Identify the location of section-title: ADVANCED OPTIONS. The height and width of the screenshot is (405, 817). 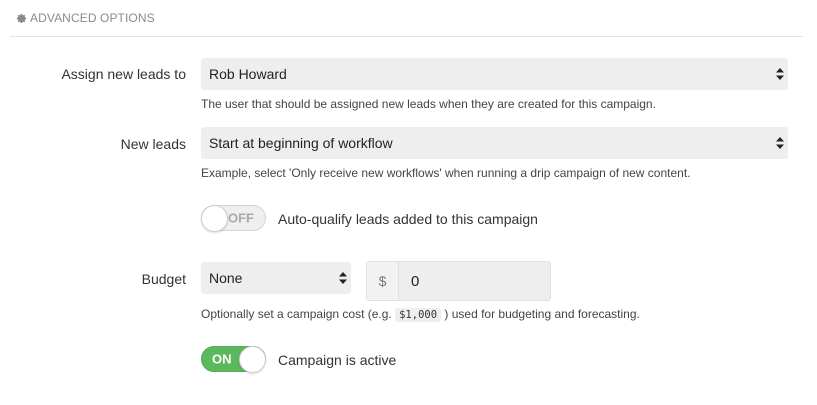
(92, 18).